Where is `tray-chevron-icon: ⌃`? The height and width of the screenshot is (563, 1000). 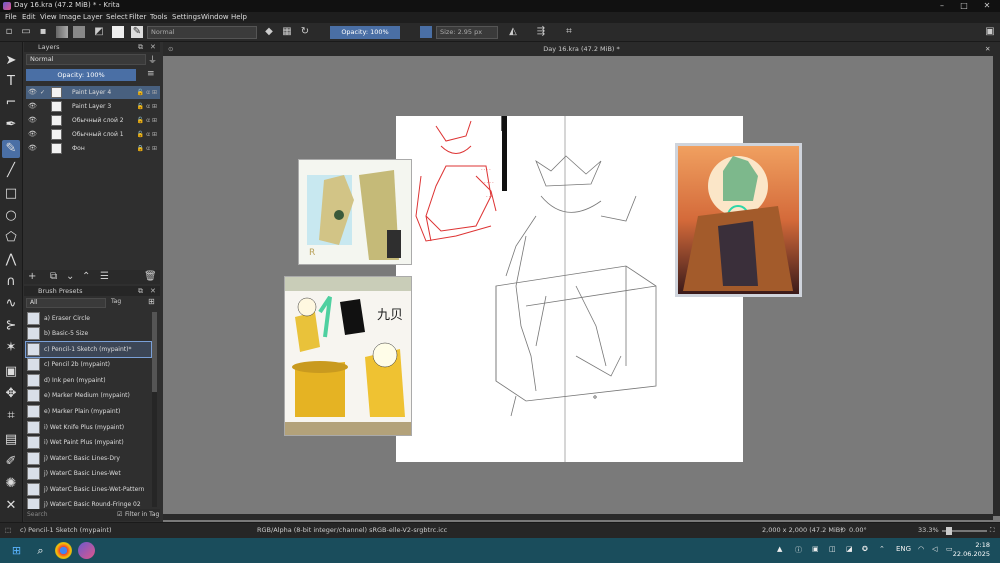 tray-chevron-icon: ⌃ is located at coordinates (882, 549).